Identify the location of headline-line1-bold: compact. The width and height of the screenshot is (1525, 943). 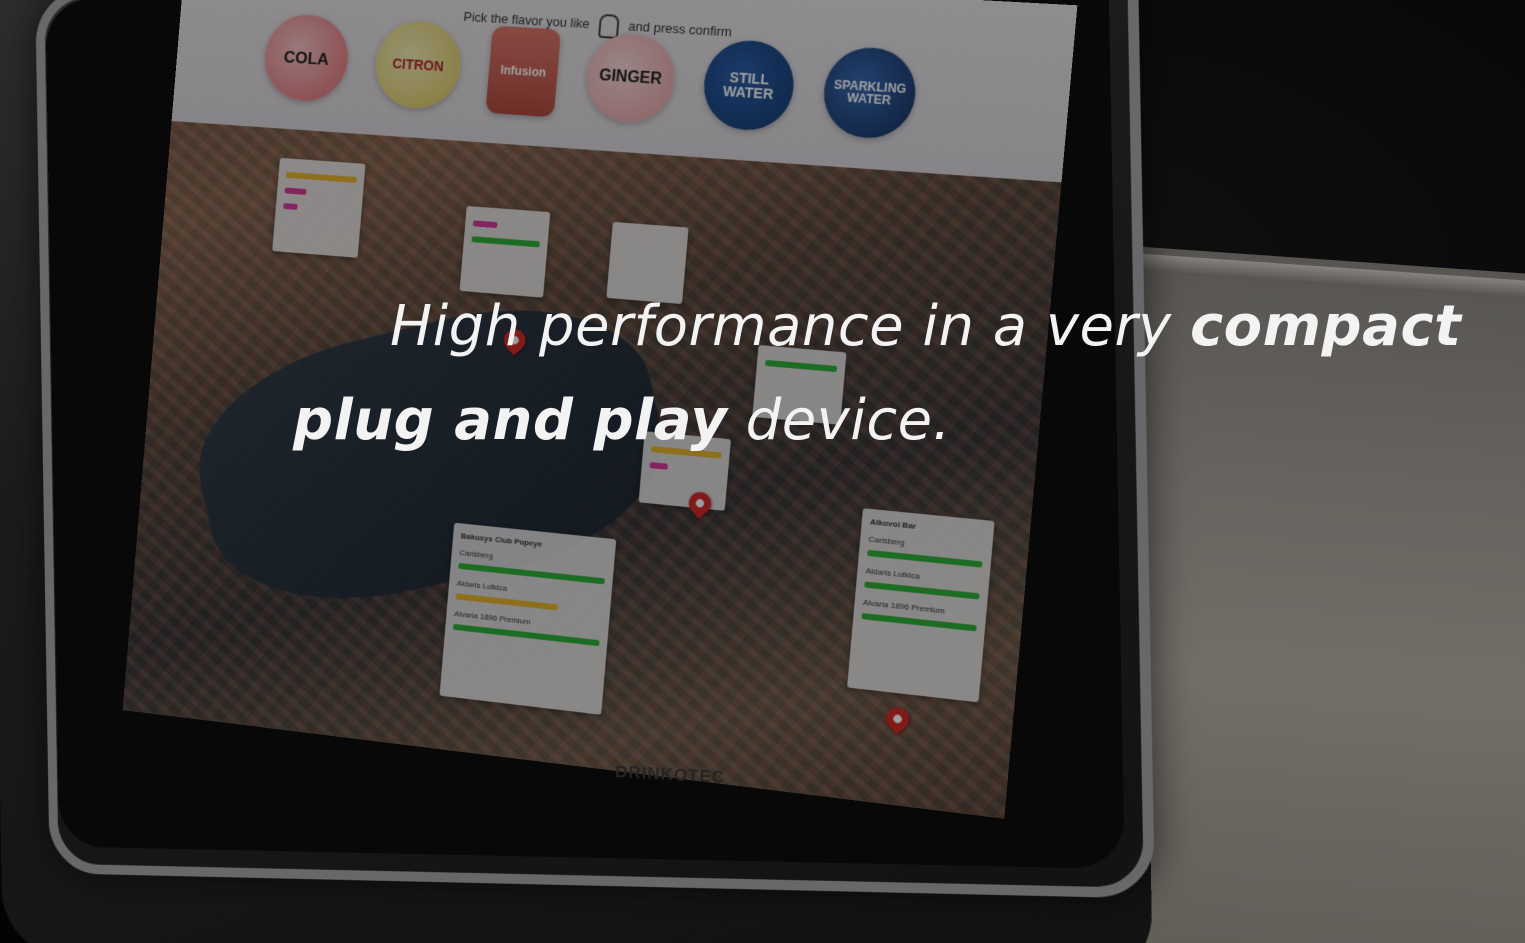
(1325, 326).